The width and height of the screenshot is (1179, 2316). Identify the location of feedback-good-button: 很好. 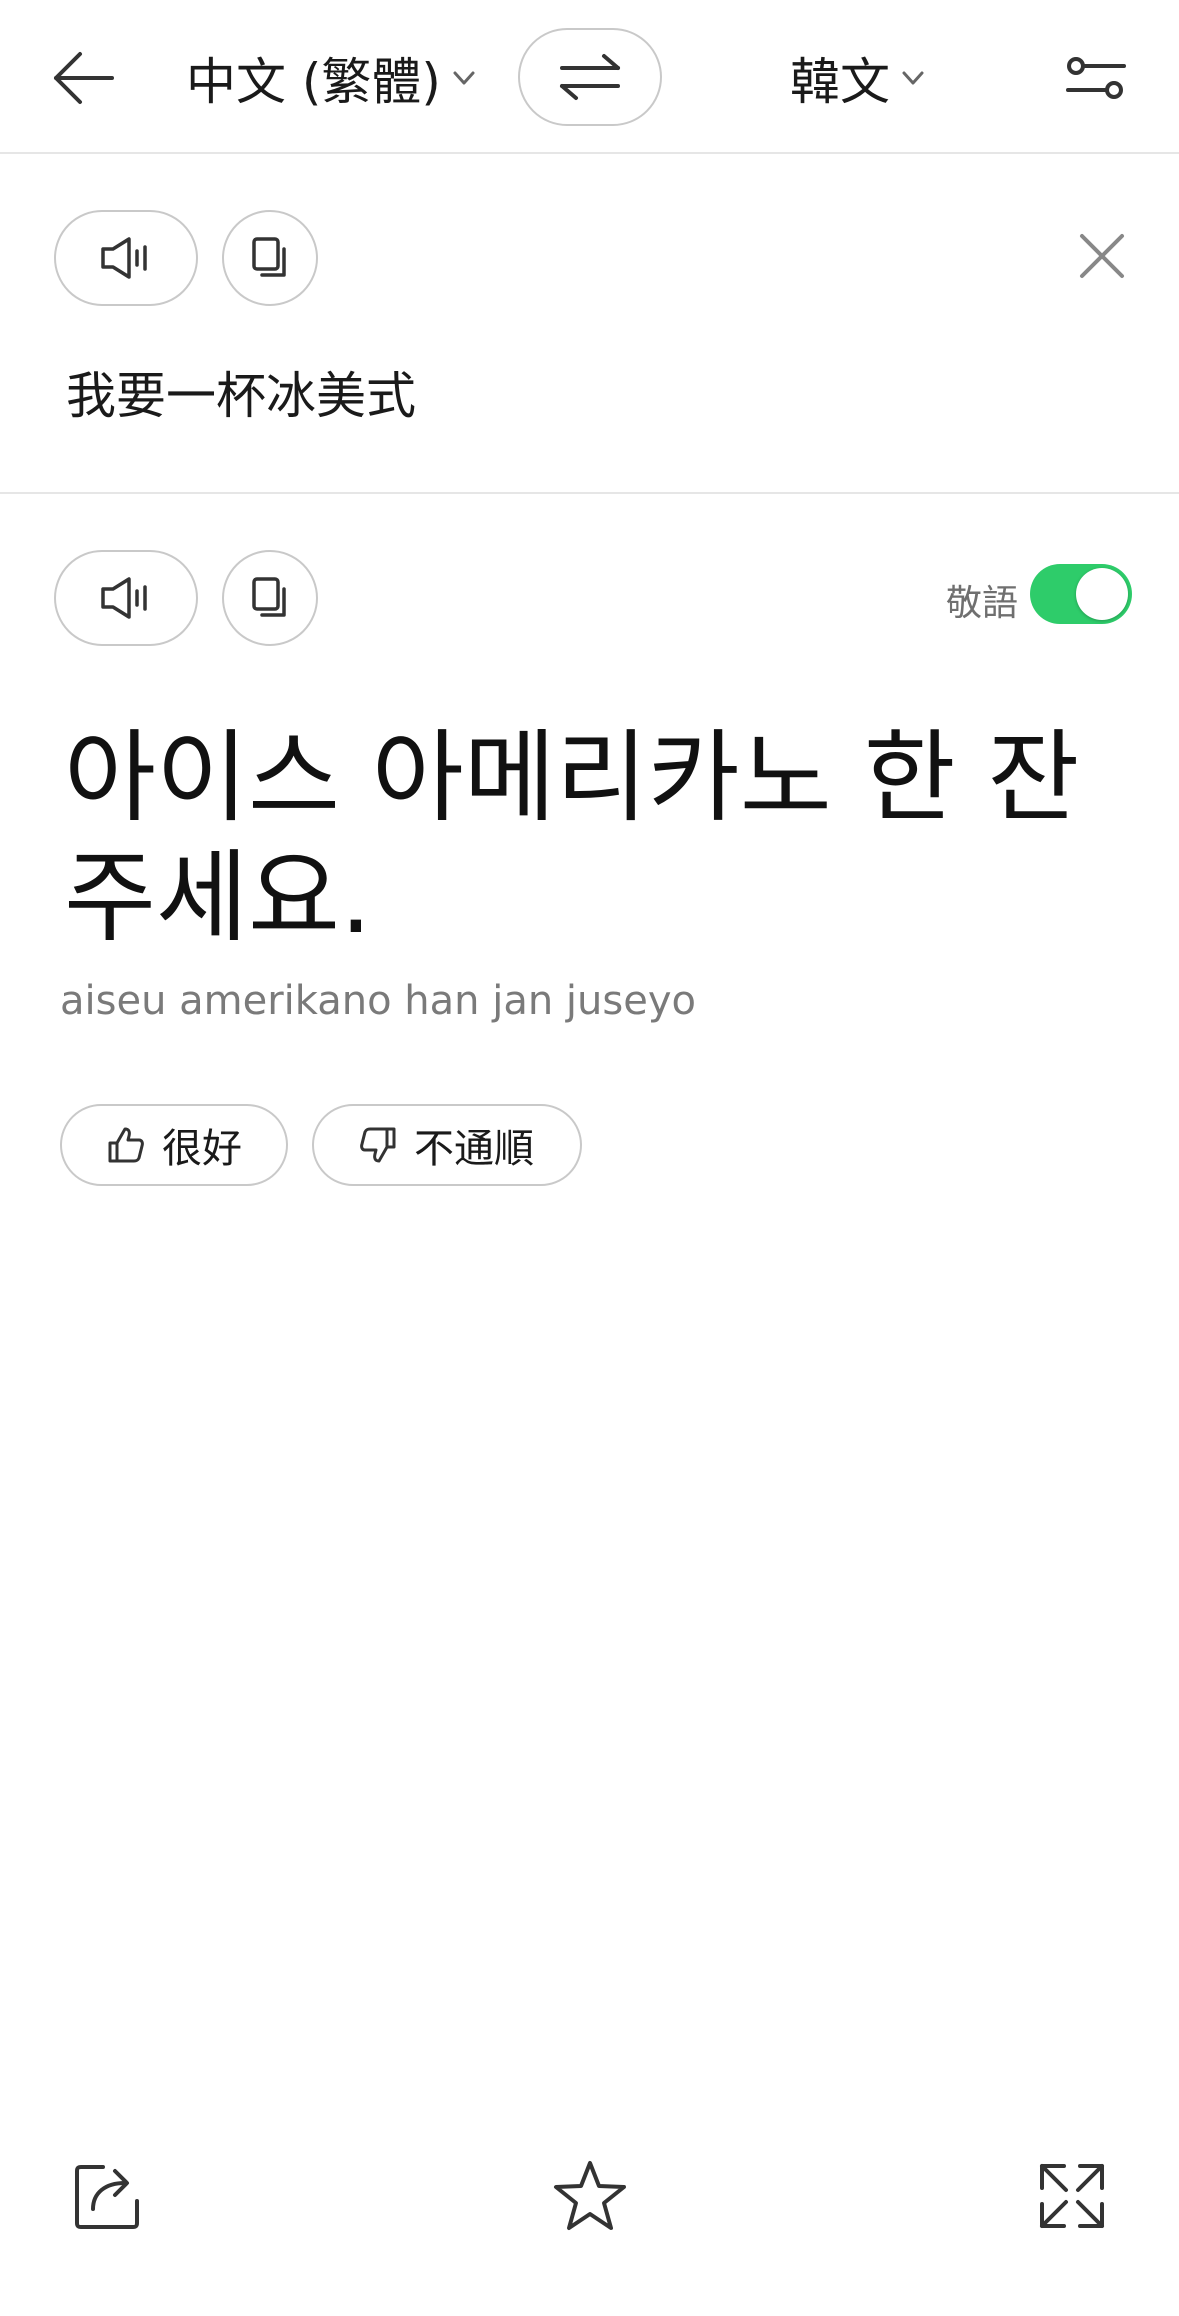
(174, 1145).